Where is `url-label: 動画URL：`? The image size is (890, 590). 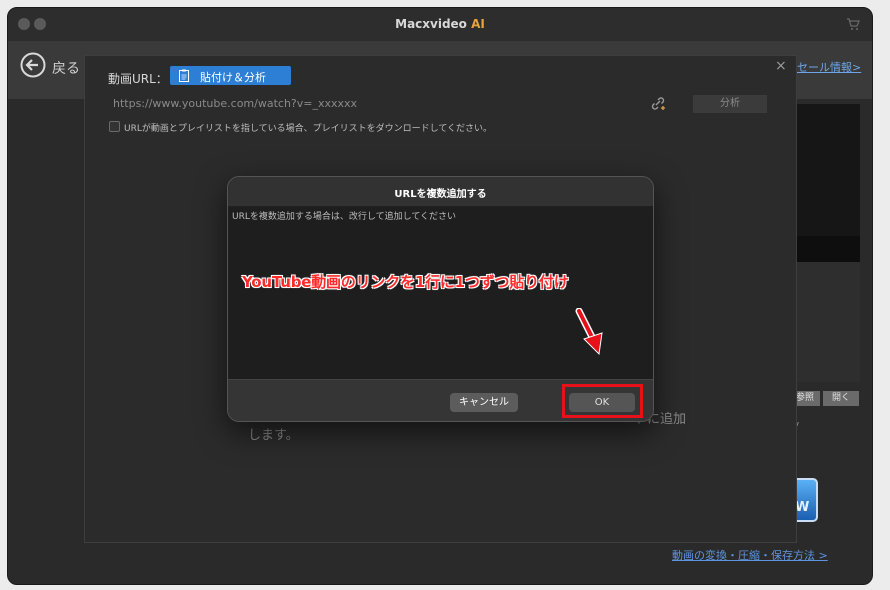 url-label: 動画URL： is located at coordinates (138, 79).